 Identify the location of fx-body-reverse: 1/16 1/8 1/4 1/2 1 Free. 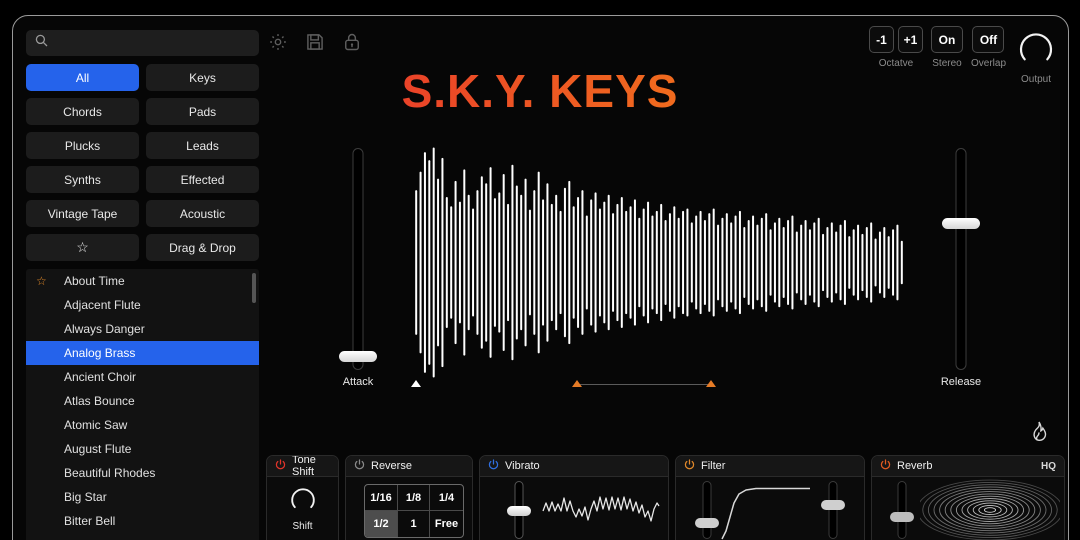
(409, 508).